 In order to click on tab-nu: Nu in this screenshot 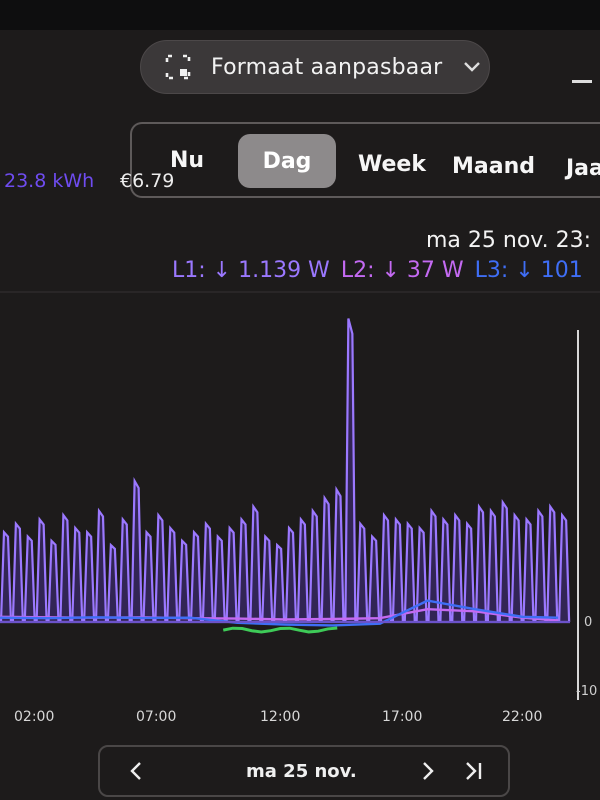, I will do `click(187, 160)`.